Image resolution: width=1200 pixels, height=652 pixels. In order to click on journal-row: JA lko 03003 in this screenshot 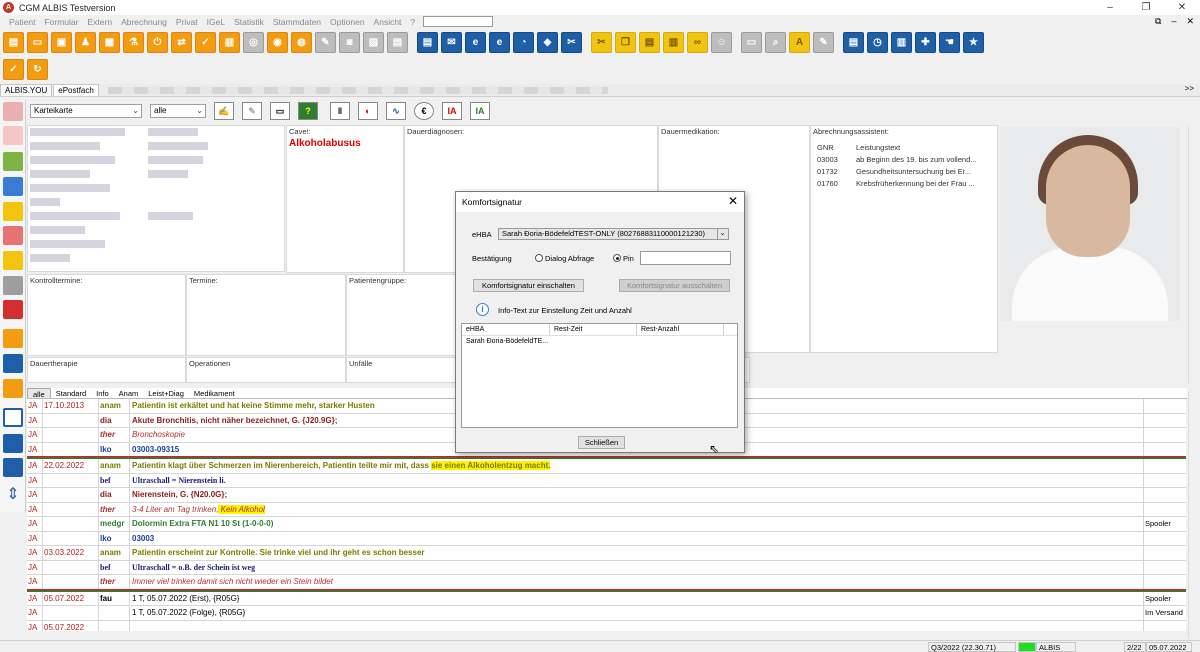, I will do `click(606, 539)`.